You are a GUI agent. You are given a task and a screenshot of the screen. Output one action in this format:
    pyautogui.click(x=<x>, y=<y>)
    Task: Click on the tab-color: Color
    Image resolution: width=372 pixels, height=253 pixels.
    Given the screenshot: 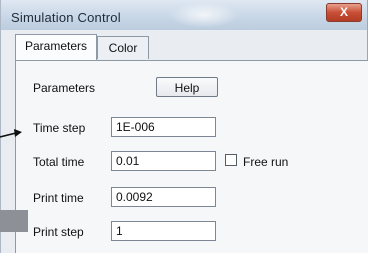 What is the action you would take?
    pyautogui.click(x=123, y=47)
    